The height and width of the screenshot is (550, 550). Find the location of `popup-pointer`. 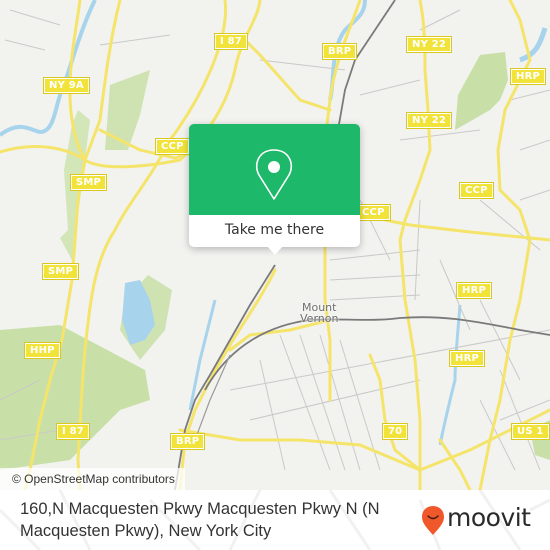

popup-pointer is located at coordinates (275, 250).